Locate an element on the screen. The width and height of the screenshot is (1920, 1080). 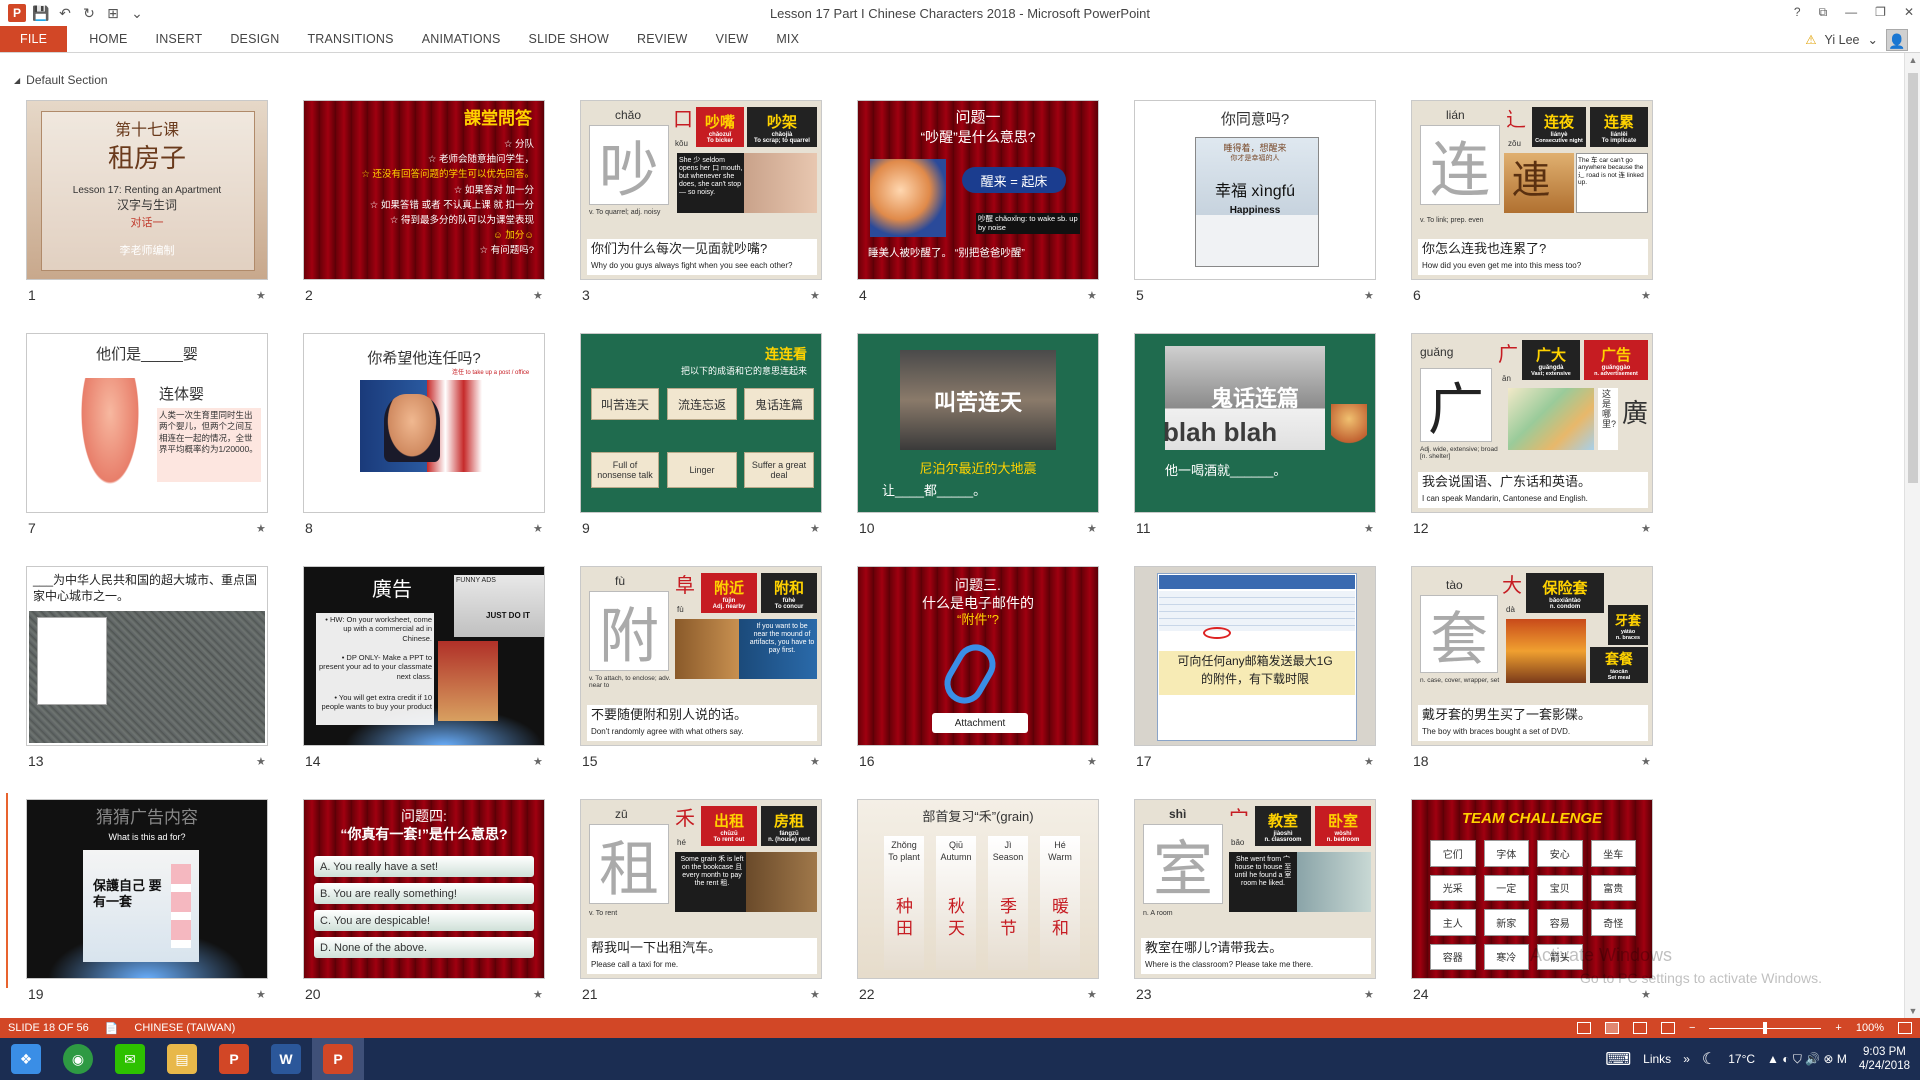
chrome-icon: ◉ is located at coordinates (78, 1059).